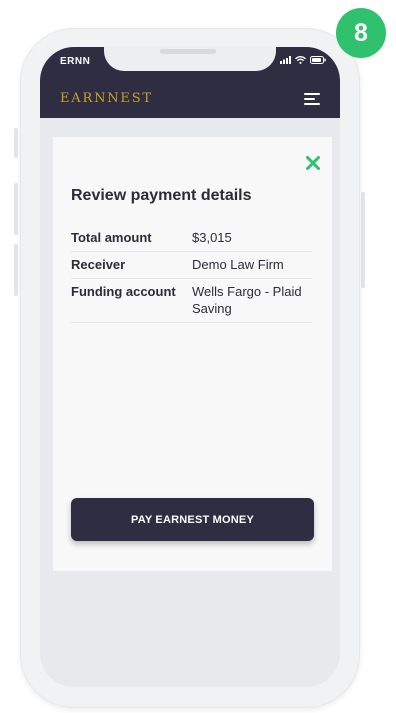 The width and height of the screenshot is (396, 713). What do you see at coordinates (106, 98) in the screenshot?
I see `app-logo: EARNNEST` at bounding box center [106, 98].